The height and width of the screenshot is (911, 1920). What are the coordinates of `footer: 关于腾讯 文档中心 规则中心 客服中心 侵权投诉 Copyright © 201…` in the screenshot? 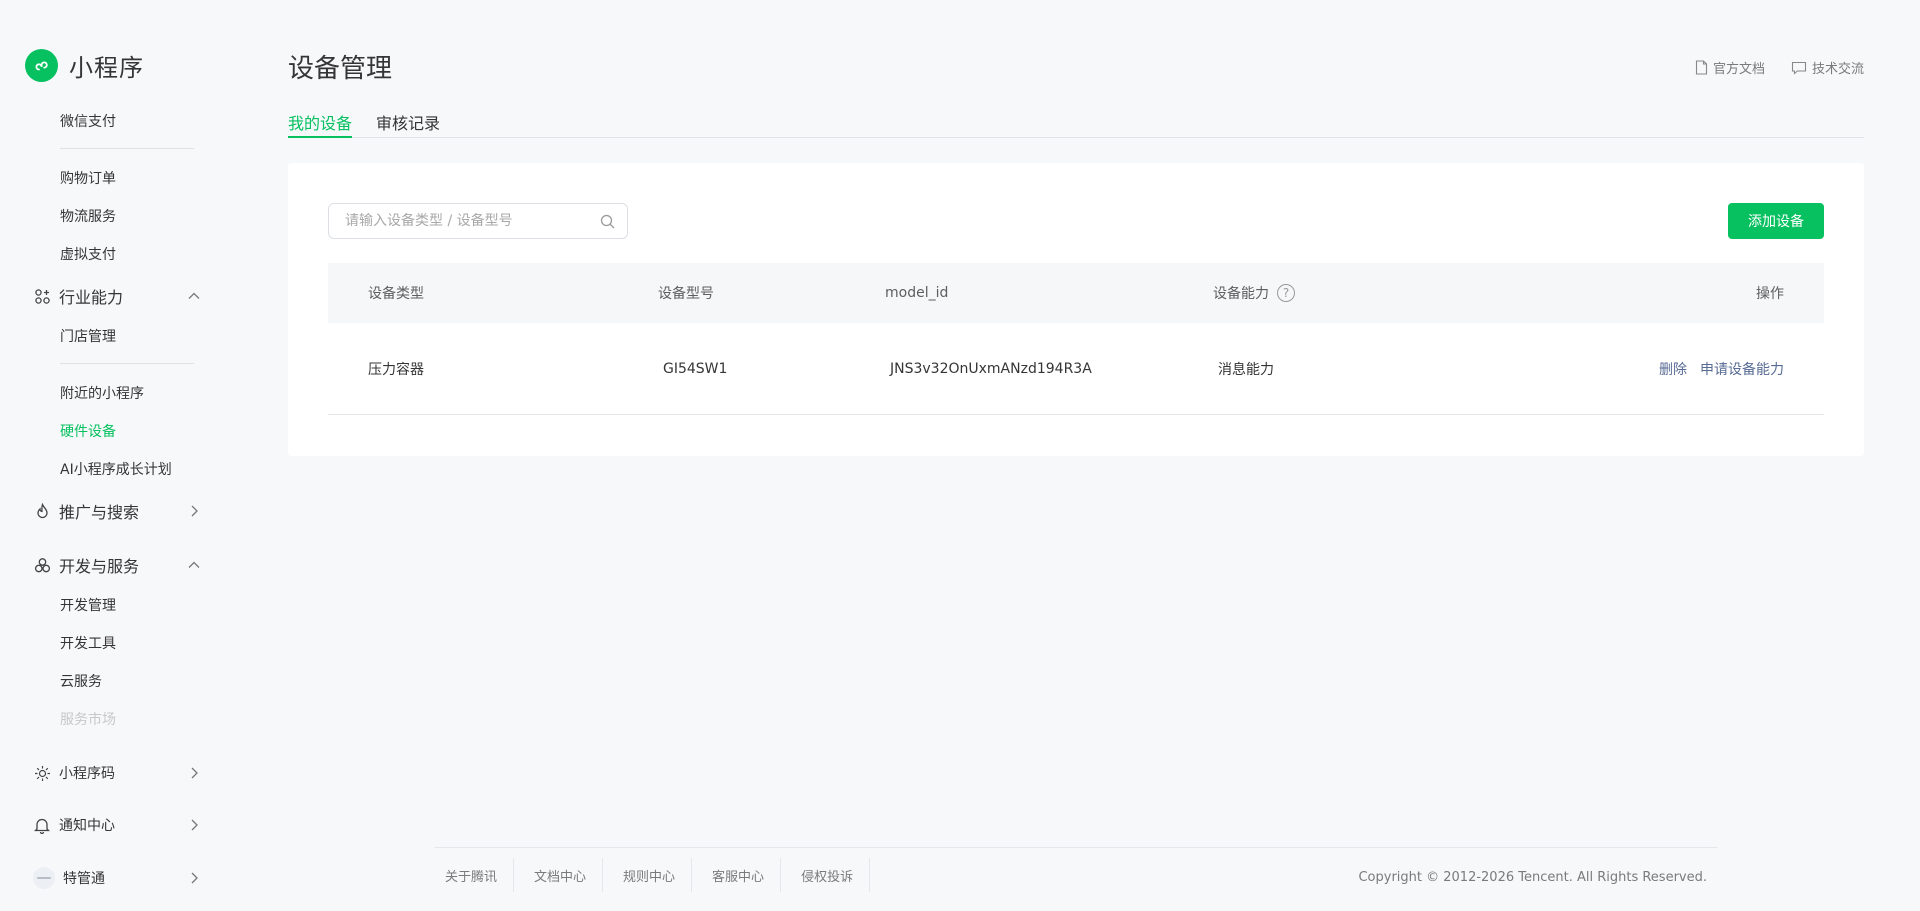 It's located at (1076, 873).